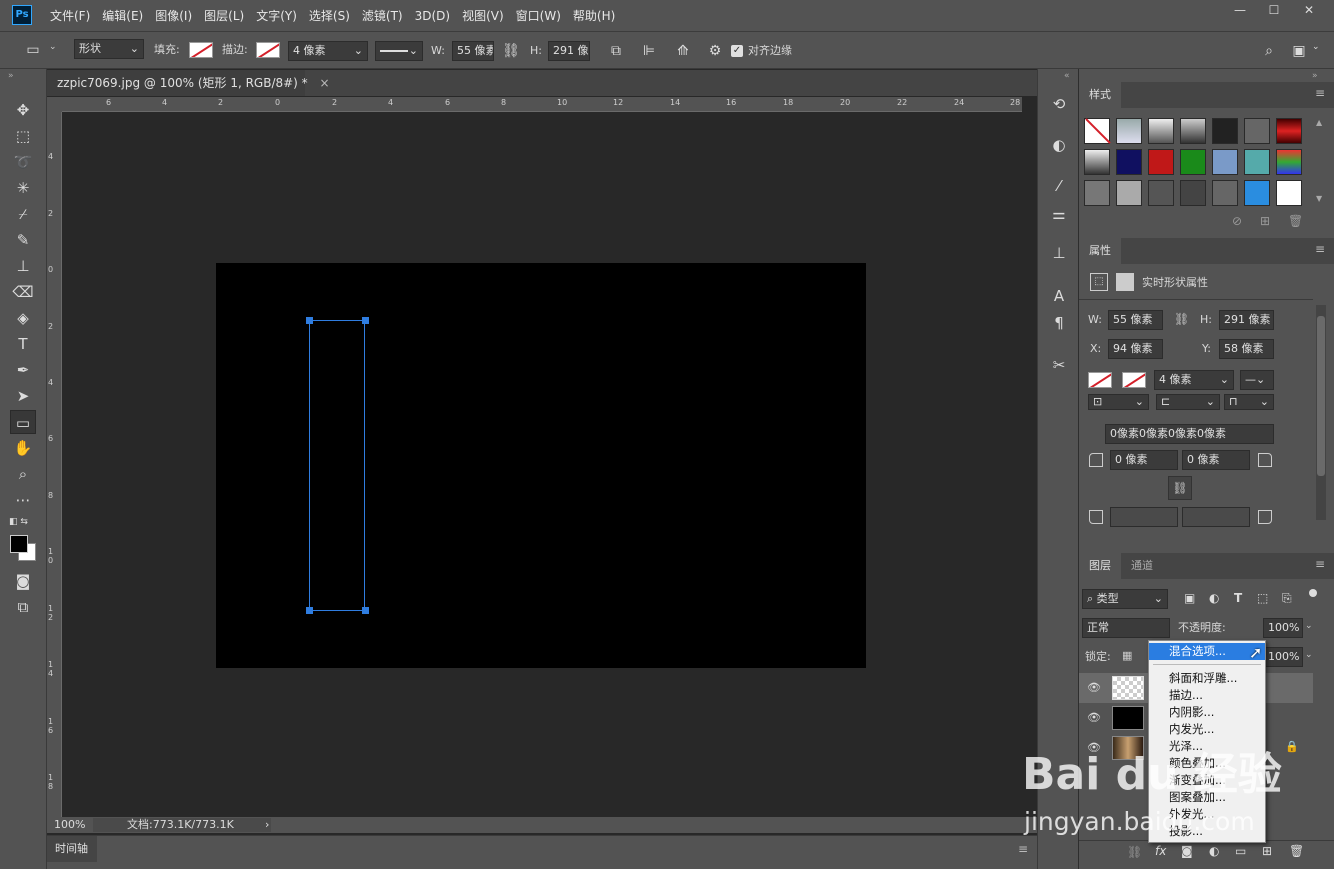 The width and height of the screenshot is (1334, 869). Describe the element at coordinates (23, 318) in the screenshot. I see `paint-bucket-icon: ◈` at that location.